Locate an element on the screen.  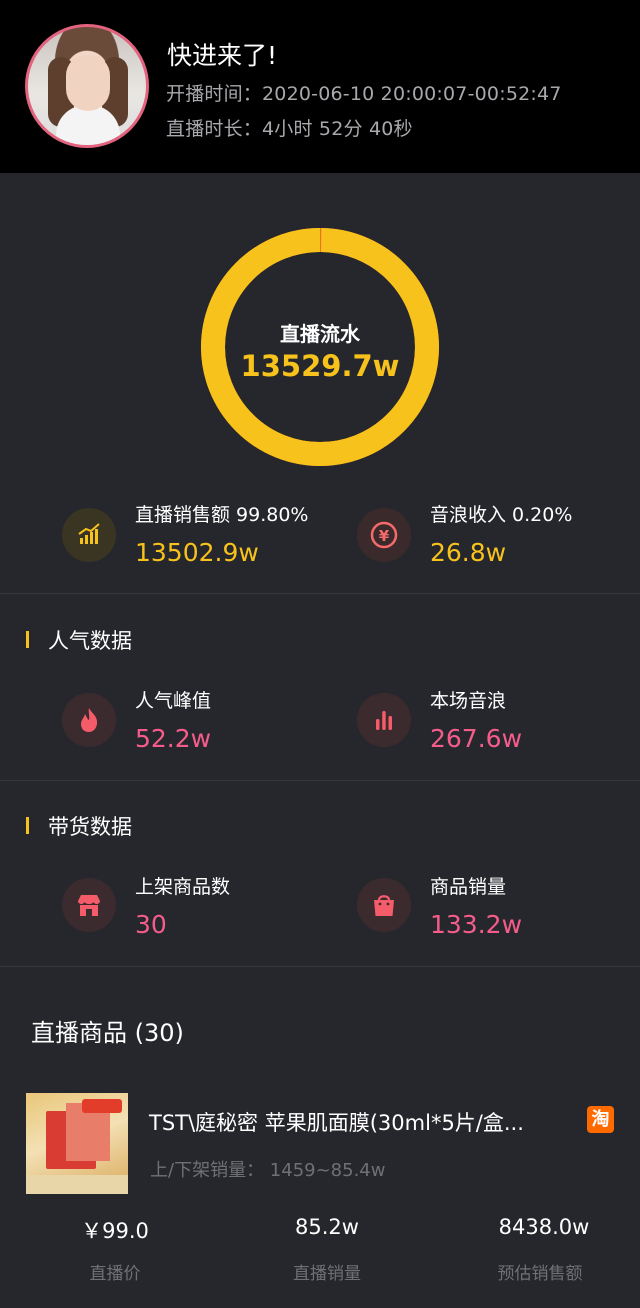
peak-value: 52.2w is located at coordinates (173, 738).